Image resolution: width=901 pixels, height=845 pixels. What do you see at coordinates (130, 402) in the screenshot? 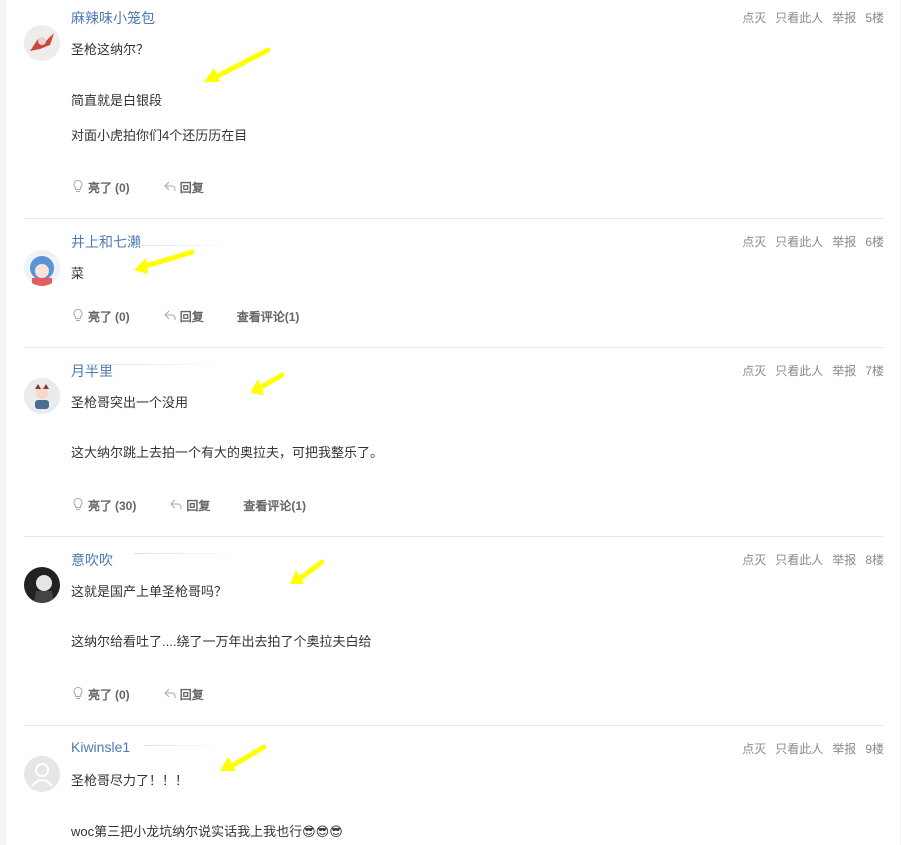
I see `reply-paragraph: 圣枪哥突出一个没用` at bounding box center [130, 402].